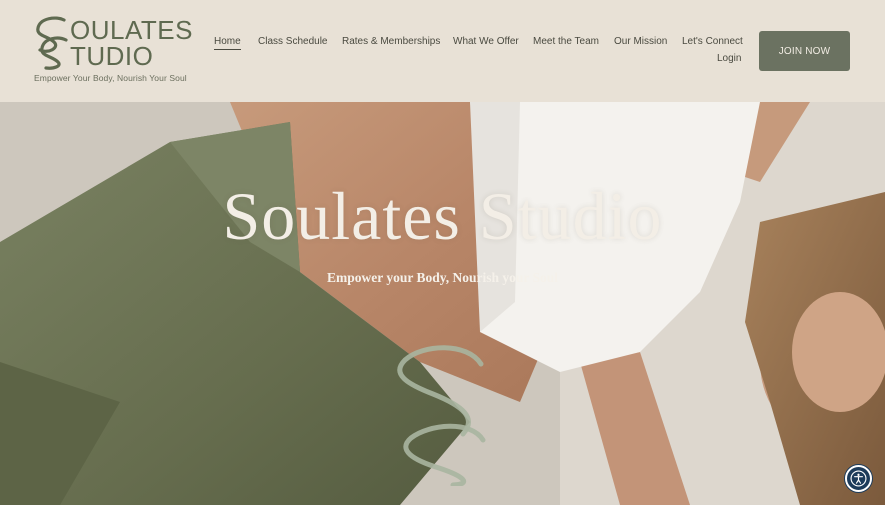  Describe the element at coordinates (227, 43) in the screenshot. I see `nav-item-home: Home` at that location.